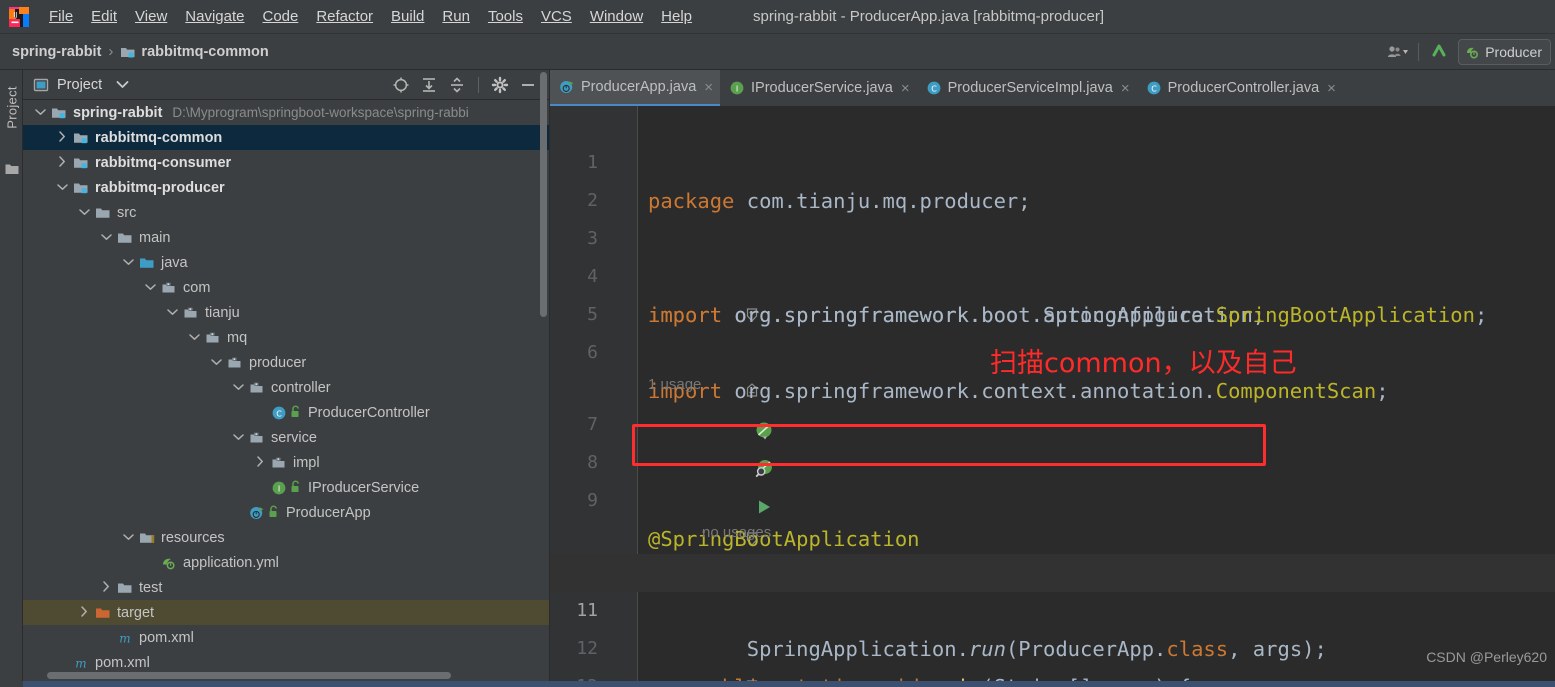  Describe the element at coordinates (204, 52) in the screenshot. I see `breadcrumb-module: rabbitmq-common` at that location.